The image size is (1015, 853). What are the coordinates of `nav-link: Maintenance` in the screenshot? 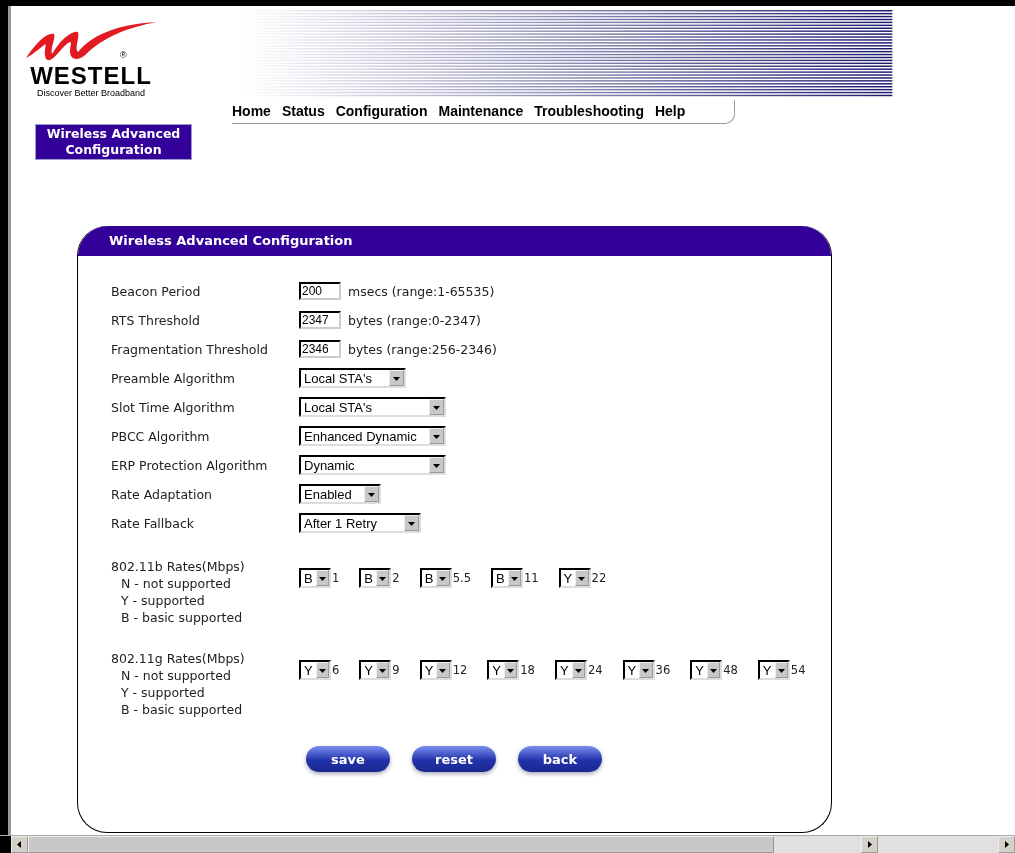 It's located at (481, 111).